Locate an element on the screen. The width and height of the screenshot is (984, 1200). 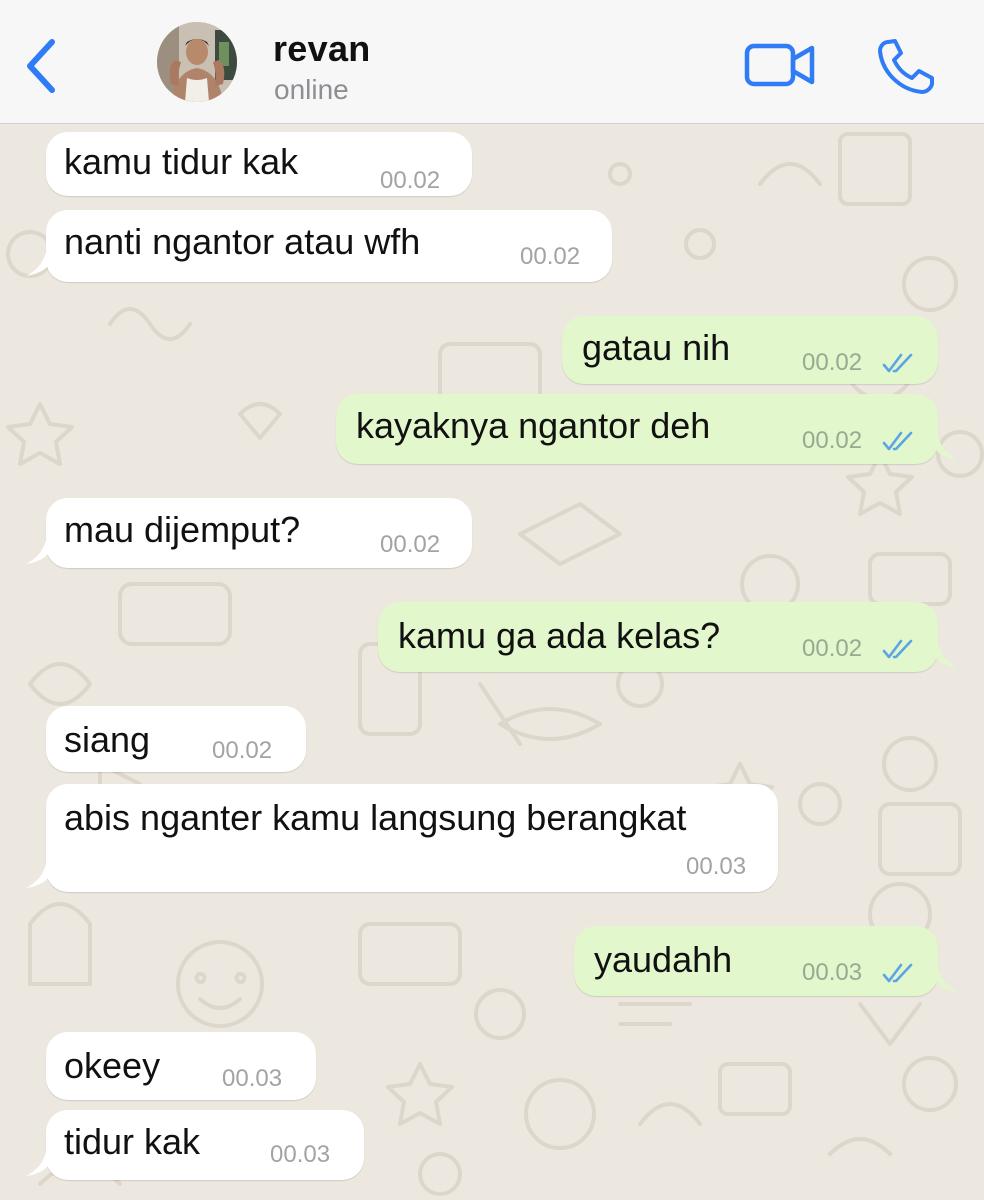
message-outgoing: kayaknya ngantor deh 00.02 is located at coordinates (647, 429).